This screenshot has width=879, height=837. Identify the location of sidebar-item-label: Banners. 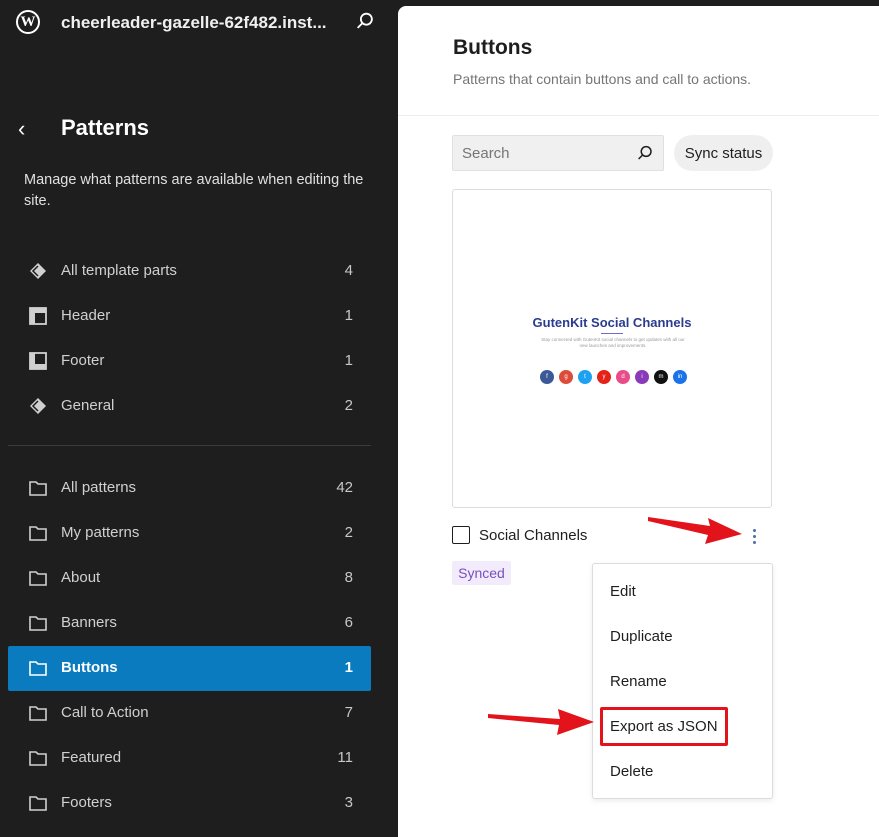
(89, 622).